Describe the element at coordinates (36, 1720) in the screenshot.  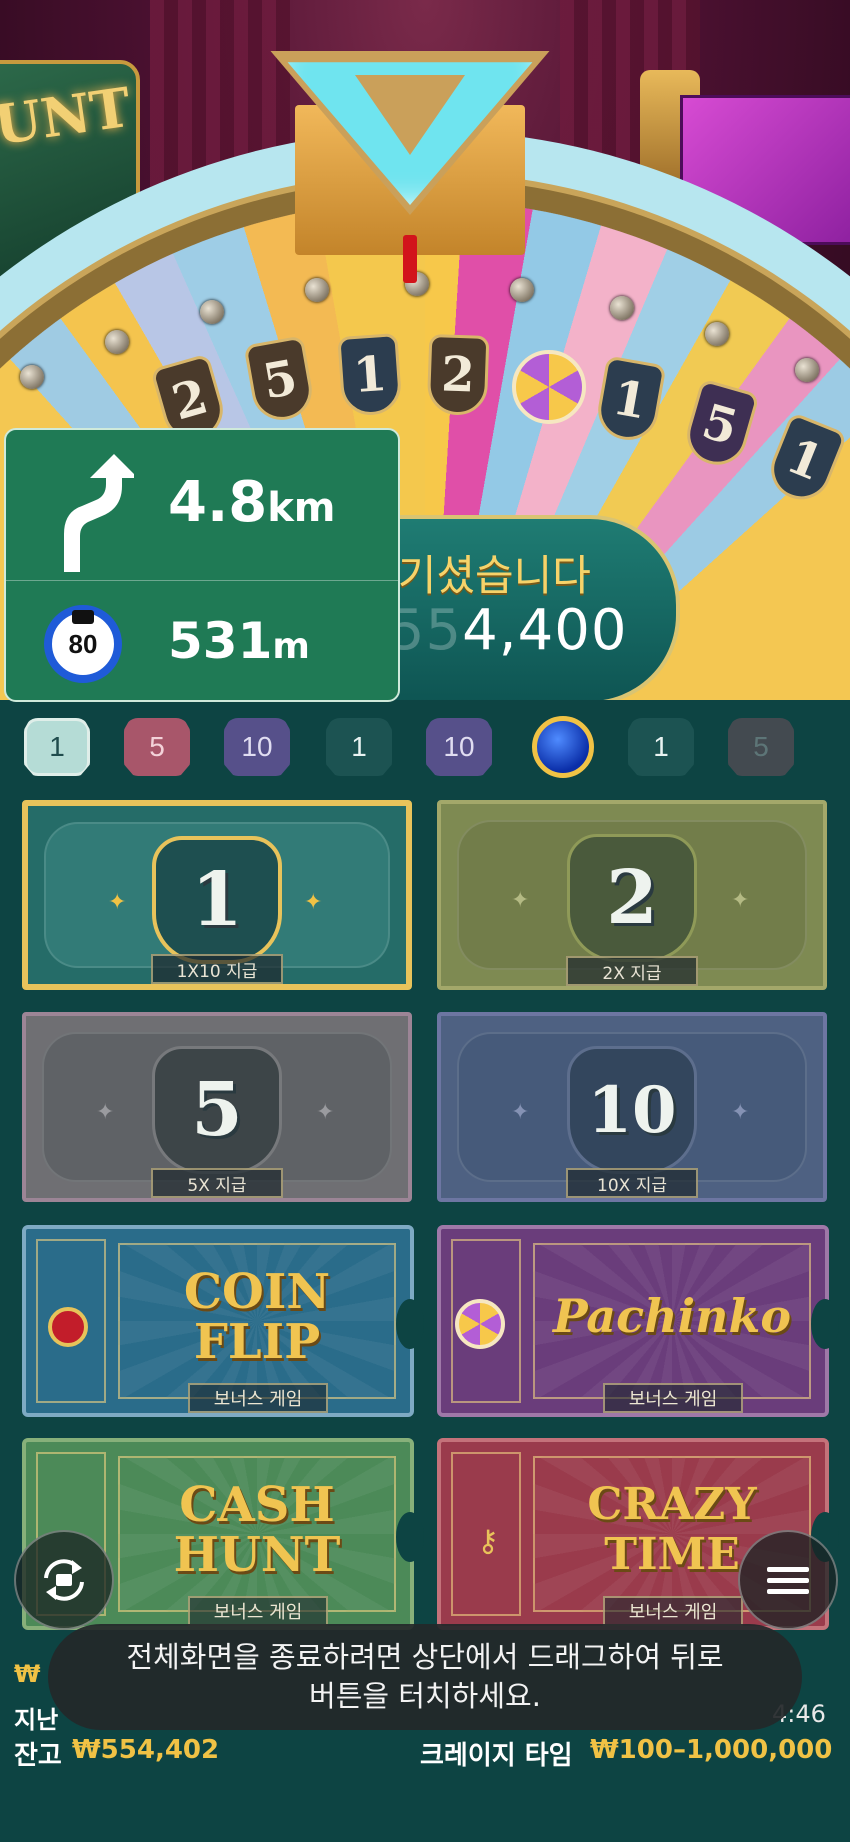
I see `previous-label: 지난` at that location.